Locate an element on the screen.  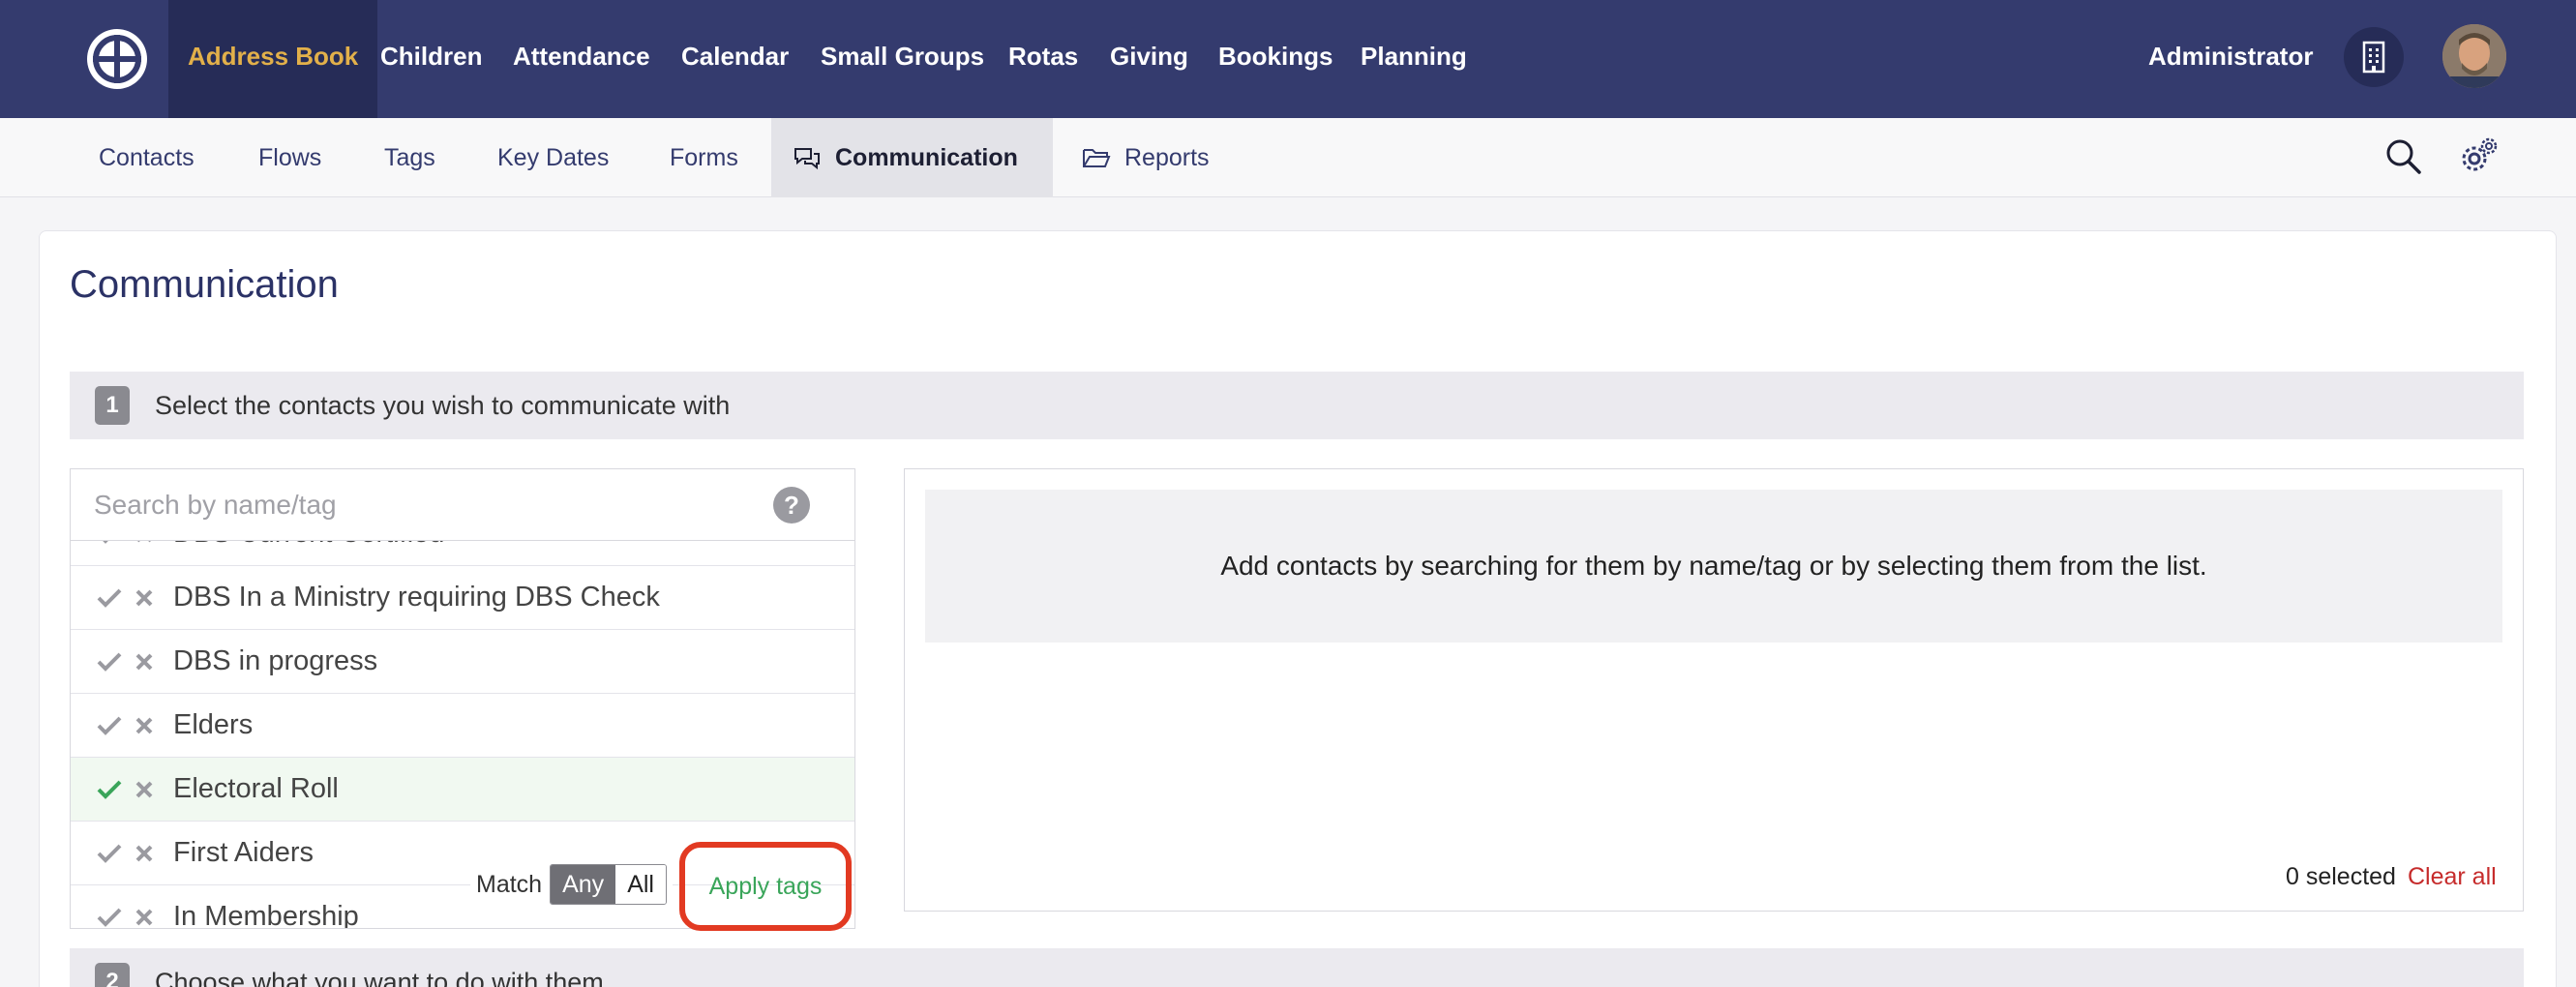
topnav-calendar: Calendar is located at coordinates (735, 59).